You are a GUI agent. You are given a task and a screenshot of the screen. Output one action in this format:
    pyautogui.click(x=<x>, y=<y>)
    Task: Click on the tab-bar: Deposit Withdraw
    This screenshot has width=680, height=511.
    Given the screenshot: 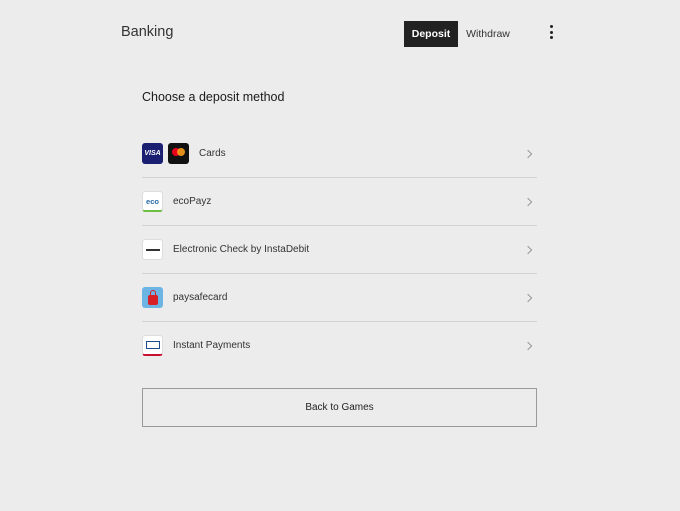 What is the action you would take?
    pyautogui.click(x=461, y=34)
    